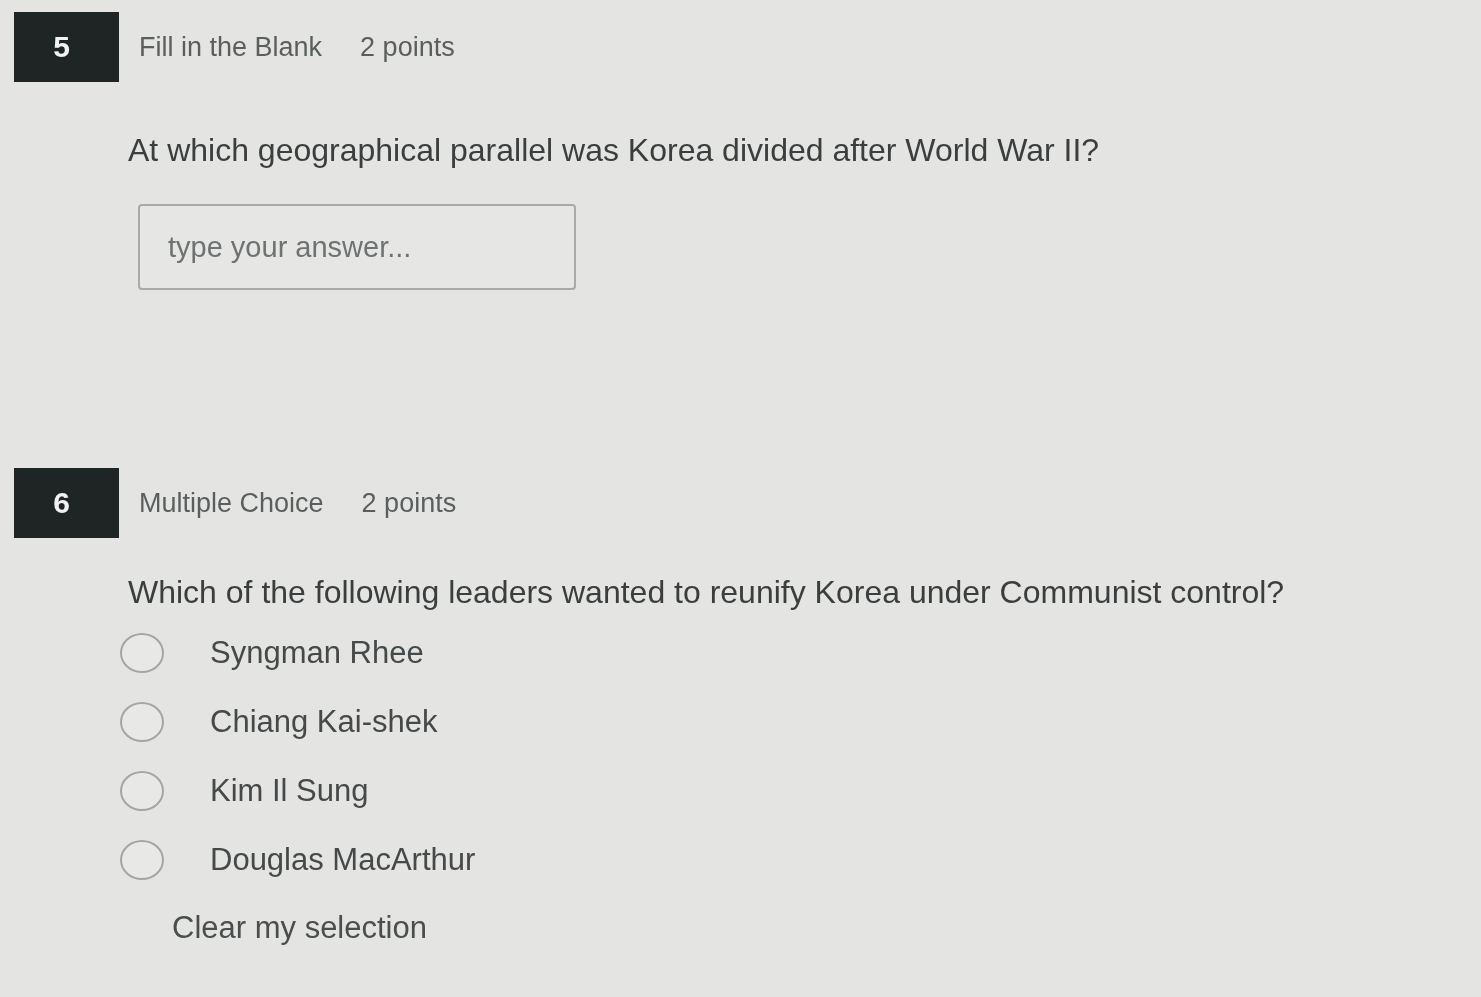 The image size is (1481, 997). What do you see at coordinates (706, 592) in the screenshot?
I see `question-prompt: Which of the following leaders wanted to reunify Korea under Communist control?` at bounding box center [706, 592].